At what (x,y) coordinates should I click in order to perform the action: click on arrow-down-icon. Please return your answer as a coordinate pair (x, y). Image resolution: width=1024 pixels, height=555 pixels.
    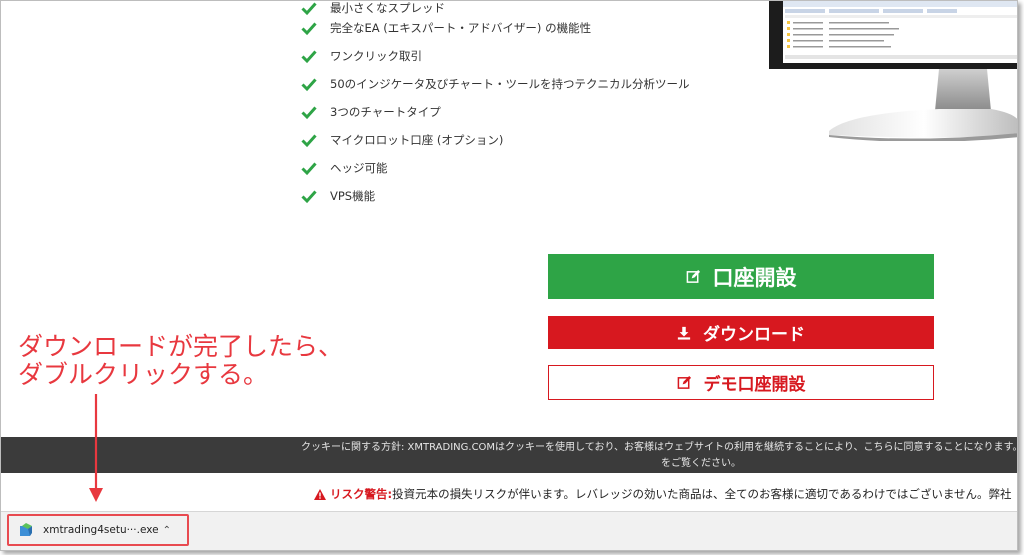
    Looking at the image, I should click on (96, 448).